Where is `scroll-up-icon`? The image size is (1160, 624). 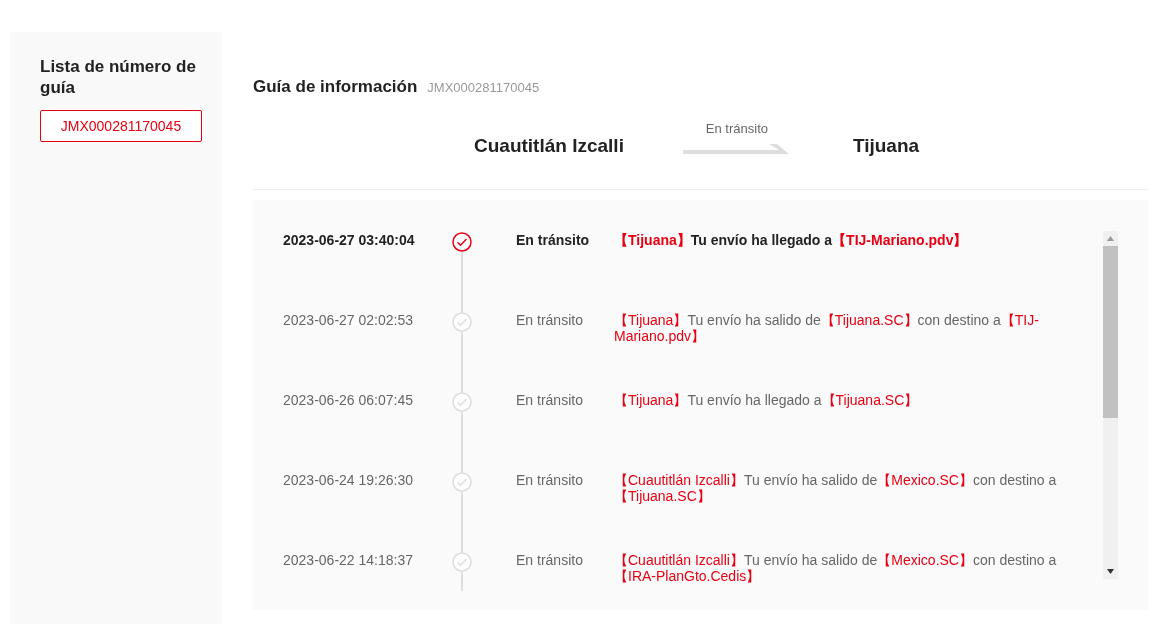
scroll-up-icon is located at coordinates (1110, 238).